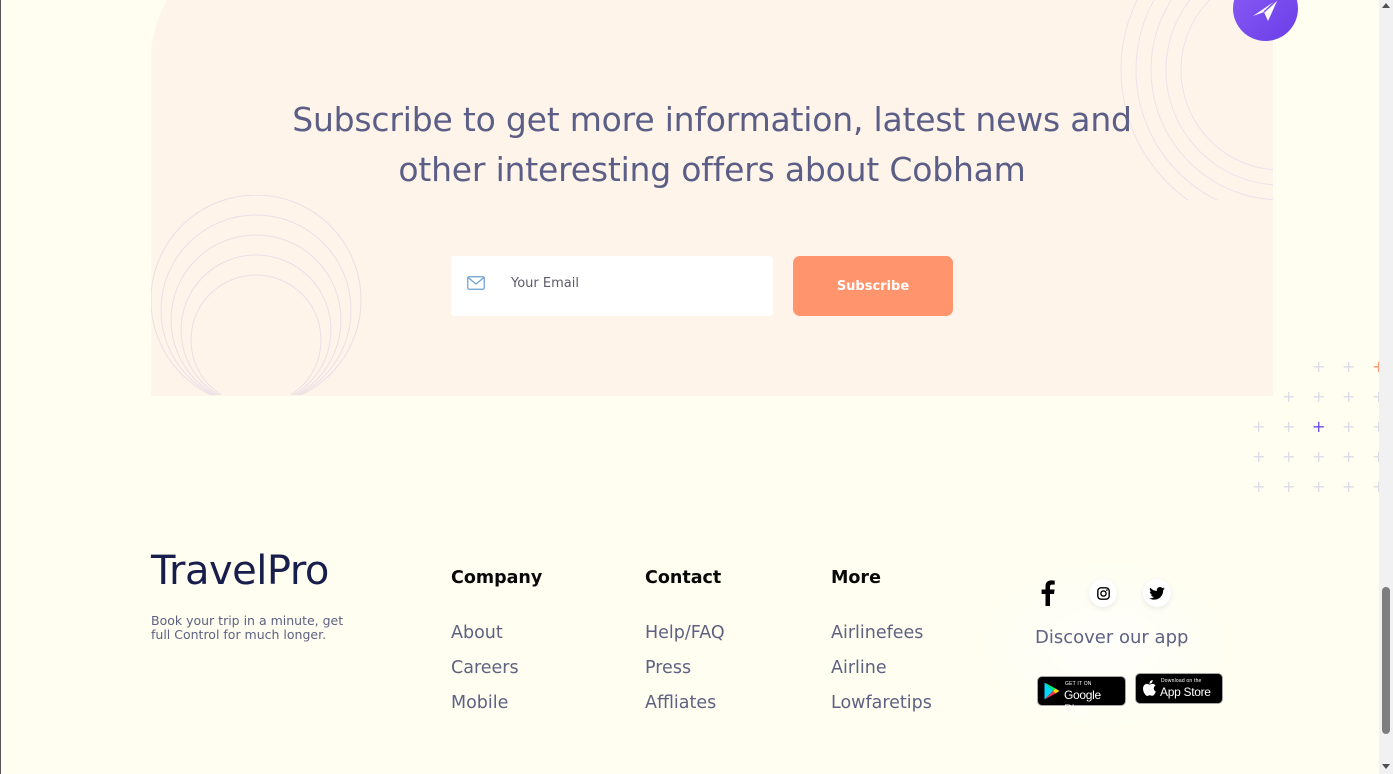 This screenshot has width=1393, height=774. What do you see at coordinates (685, 668) in the screenshot?
I see `footer-link-press: Press` at bounding box center [685, 668].